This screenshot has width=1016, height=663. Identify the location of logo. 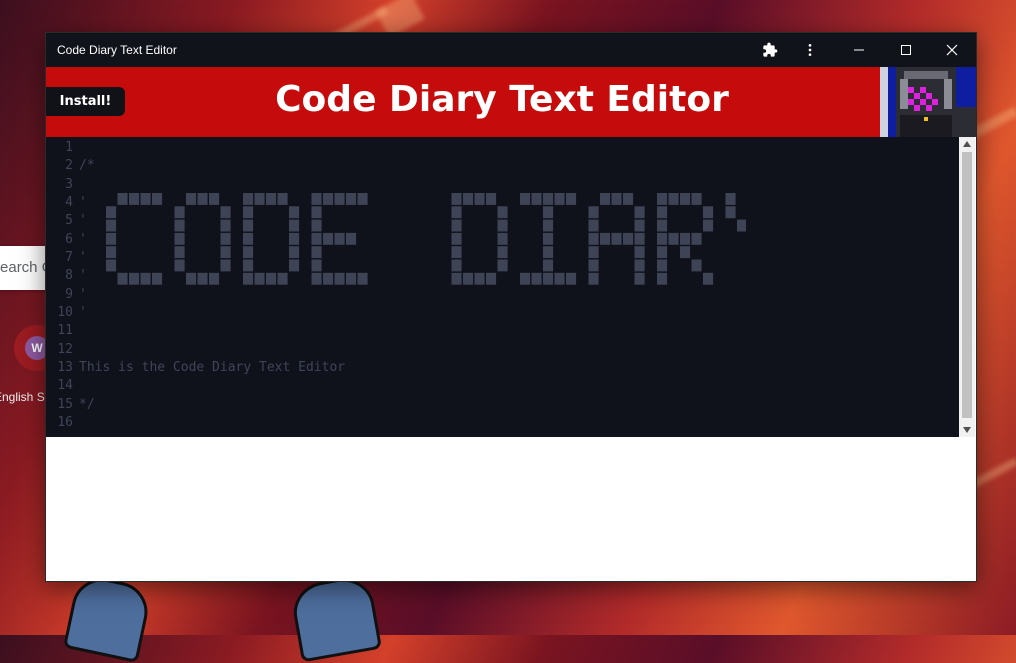
(928, 102).